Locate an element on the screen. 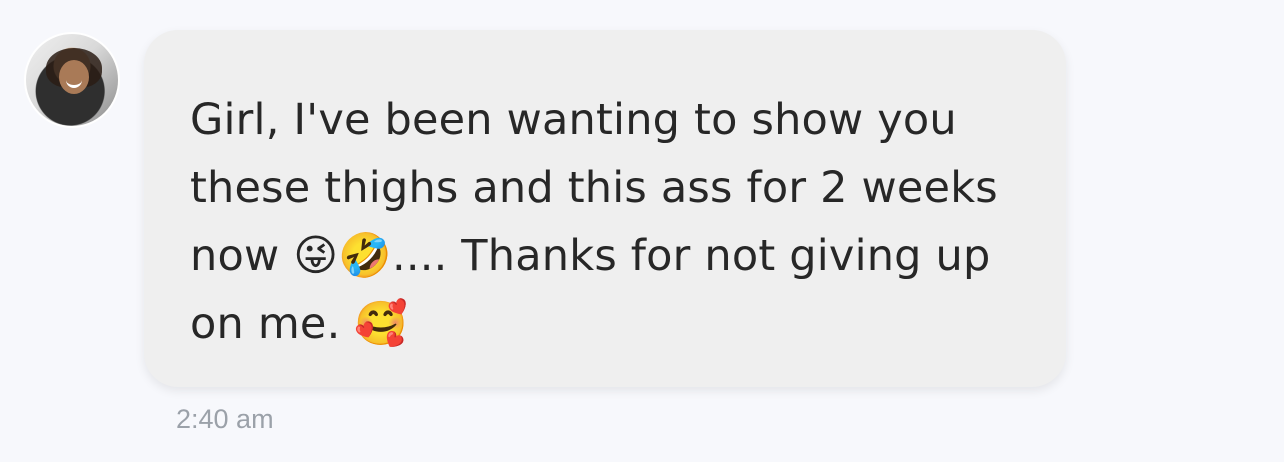 The width and height of the screenshot is (1284, 462). avatar is located at coordinates (72, 80).